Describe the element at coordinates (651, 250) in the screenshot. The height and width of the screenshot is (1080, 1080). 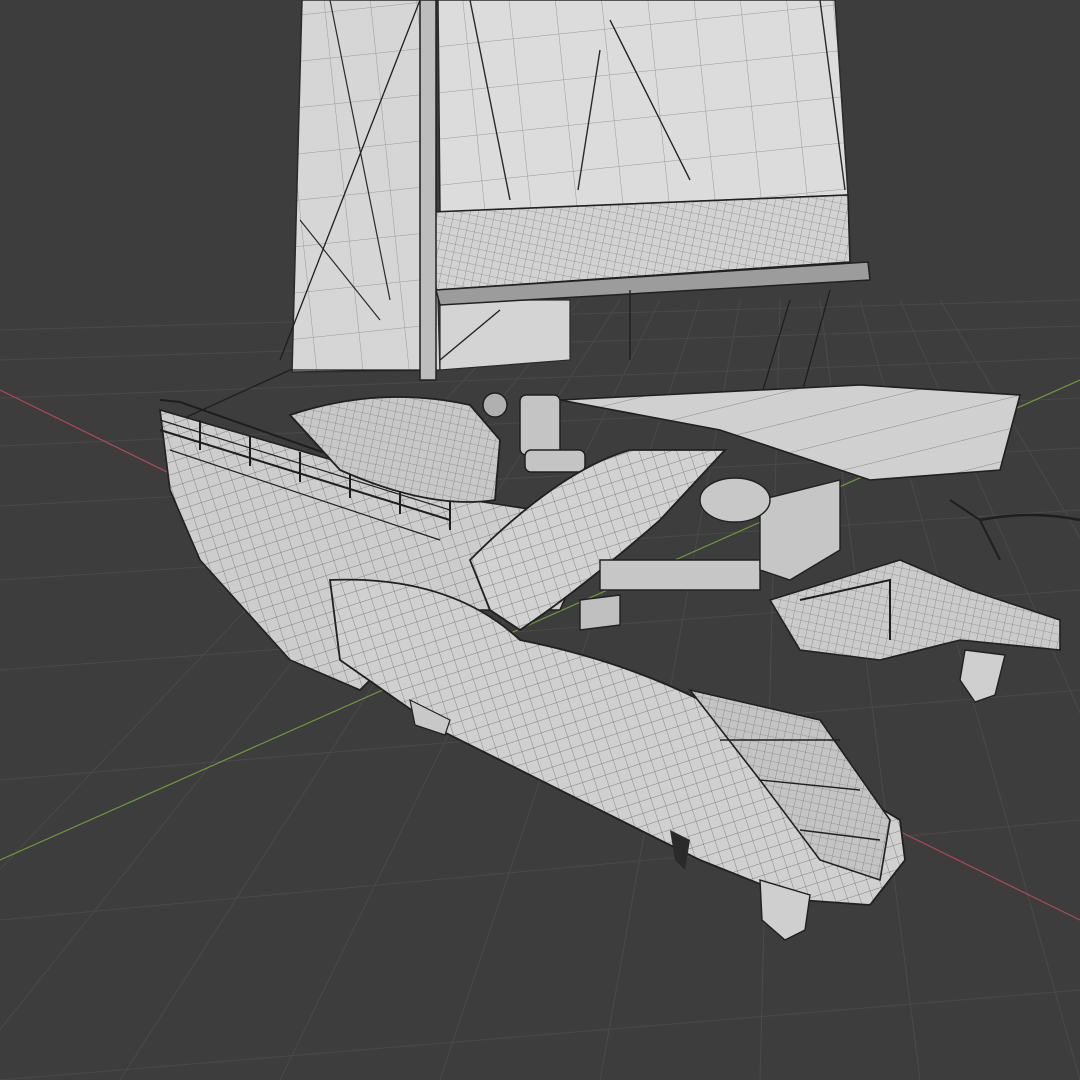
I see `furled-boom-sail` at that location.